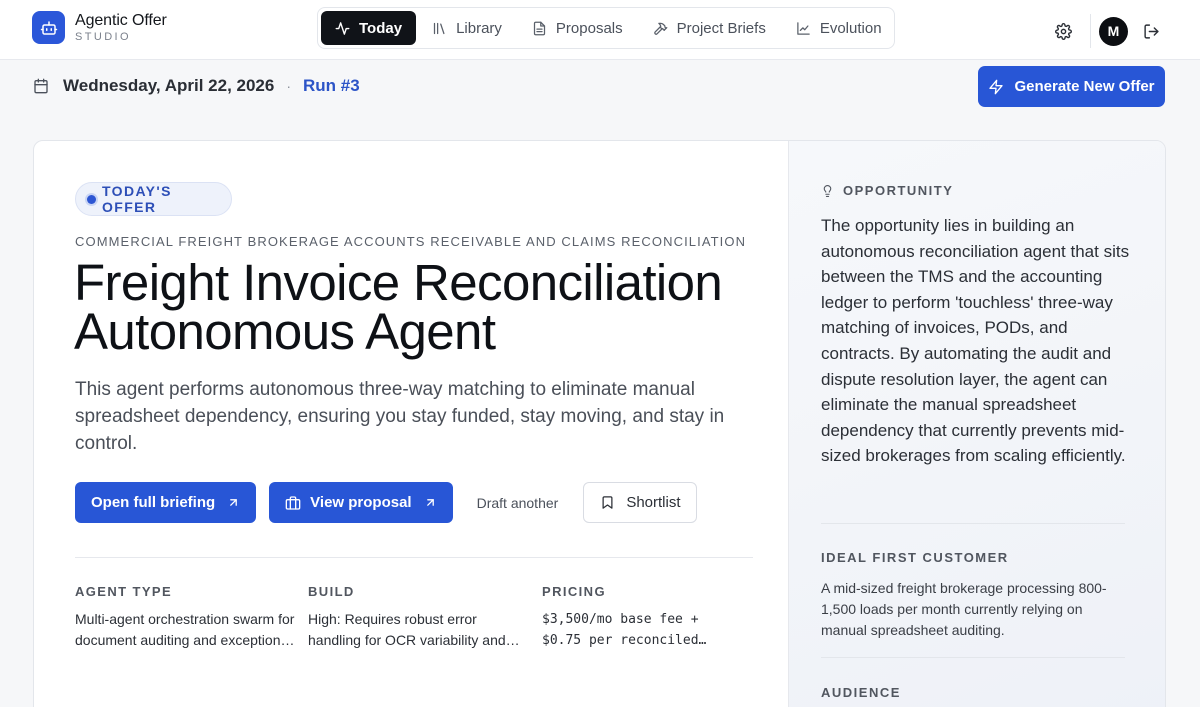 Image resolution: width=1200 pixels, height=707 pixels. Describe the element at coordinates (41, 86) in the screenshot. I see `calendar-icon` at that location.